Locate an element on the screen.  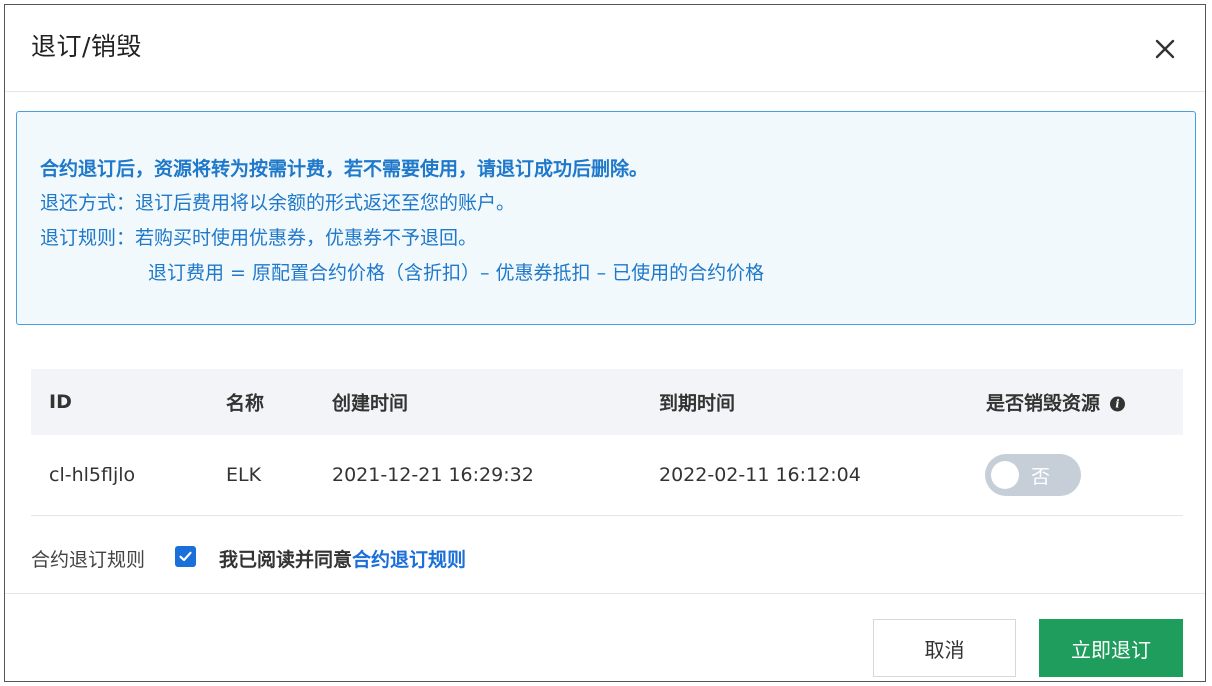
toggle-label: 否 is located at coordinates (1041, 477).